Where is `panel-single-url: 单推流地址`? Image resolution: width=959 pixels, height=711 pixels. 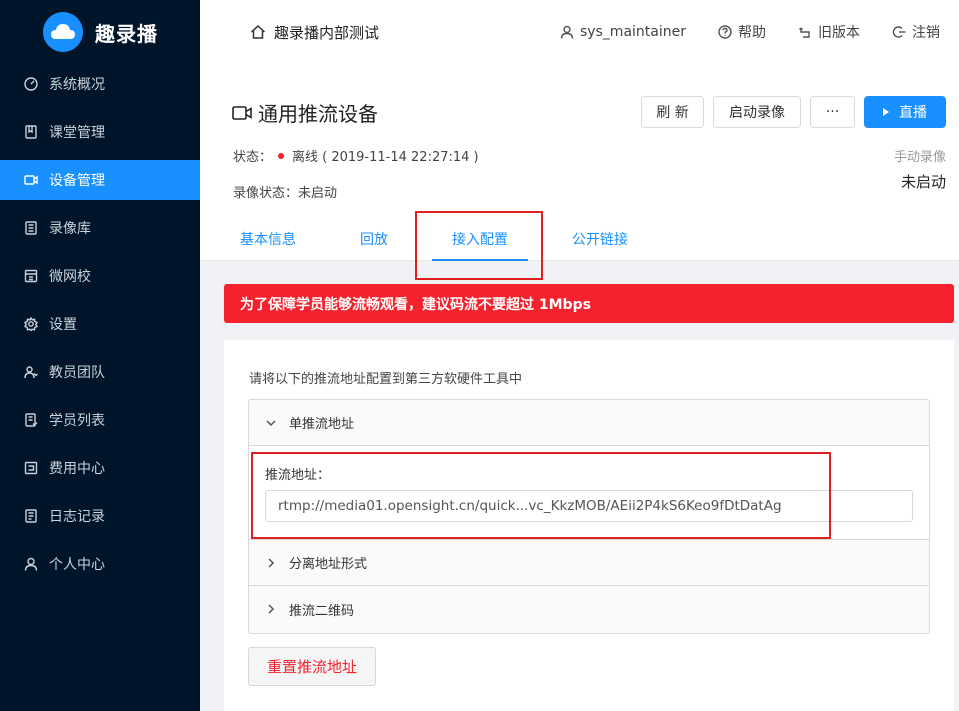 panel-single-url: 单推流地址 is located at coordinates (589, 423).